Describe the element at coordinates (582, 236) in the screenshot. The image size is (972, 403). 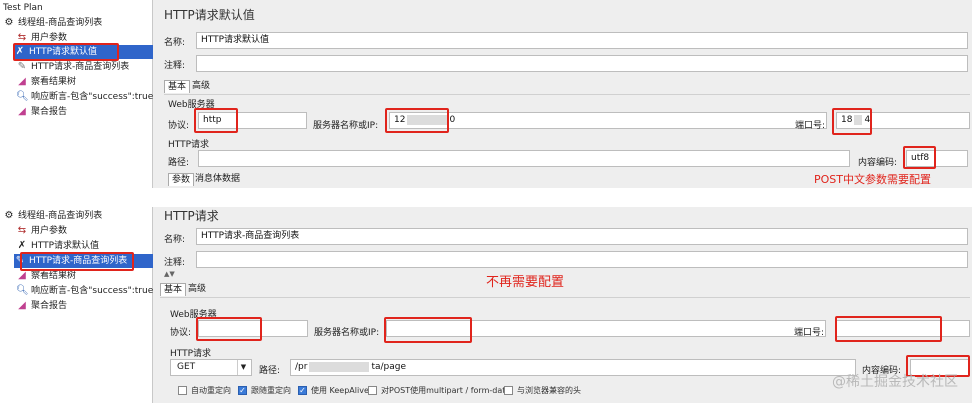
I see `name-input: HTTP请求-商品查询列表` at that location.